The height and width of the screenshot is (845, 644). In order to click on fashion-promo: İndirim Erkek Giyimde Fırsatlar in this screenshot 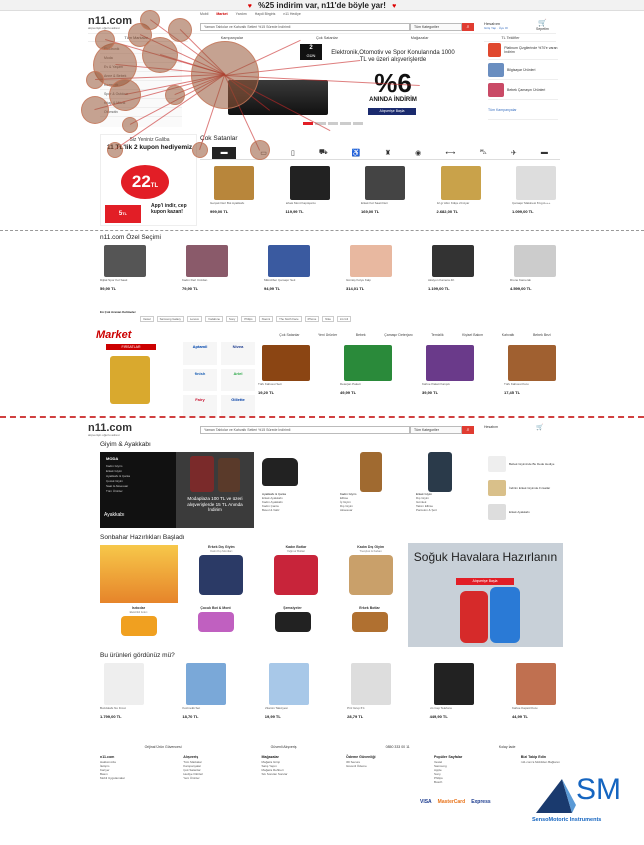, I will do `click(524, 488)`.